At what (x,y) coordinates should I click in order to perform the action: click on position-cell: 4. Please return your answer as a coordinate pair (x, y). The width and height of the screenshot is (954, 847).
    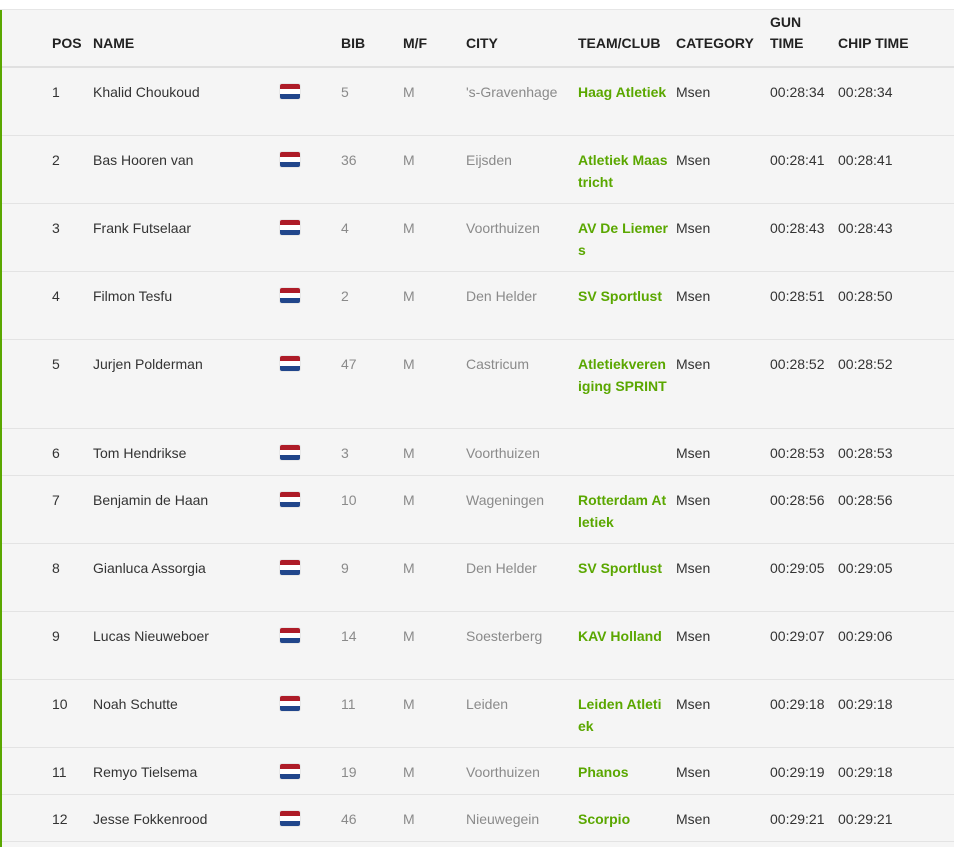
    Looking at the image, I should click on (56, 296).